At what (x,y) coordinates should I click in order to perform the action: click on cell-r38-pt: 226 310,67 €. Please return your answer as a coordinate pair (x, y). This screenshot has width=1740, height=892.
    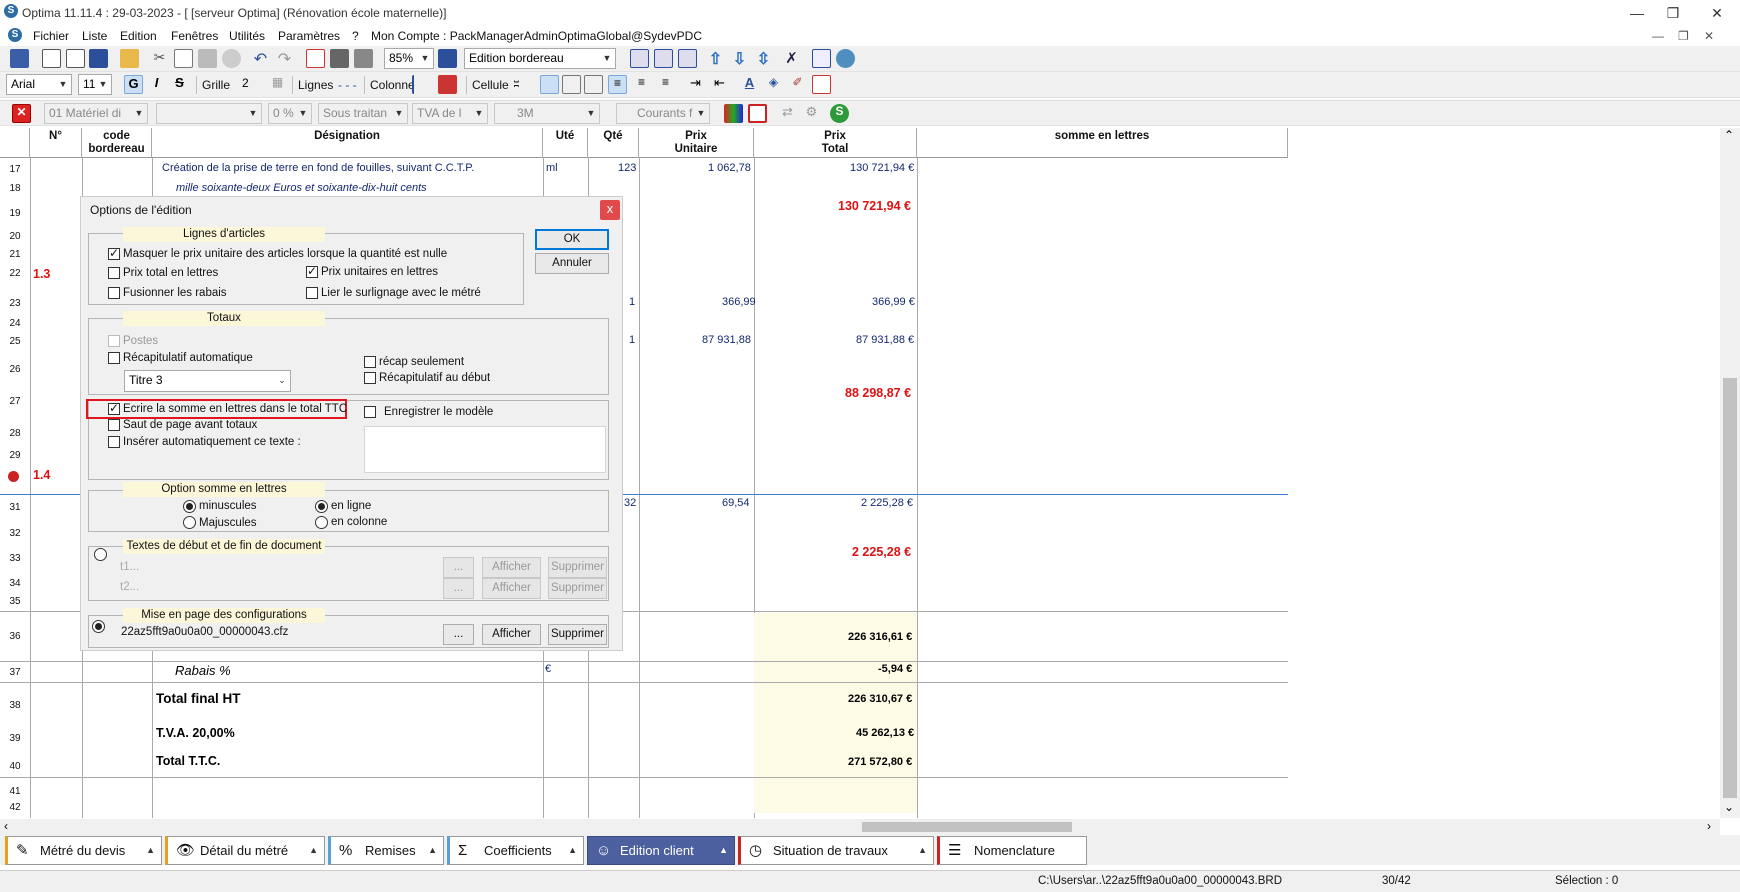
    Looking at the image, I should click on (880, 699).